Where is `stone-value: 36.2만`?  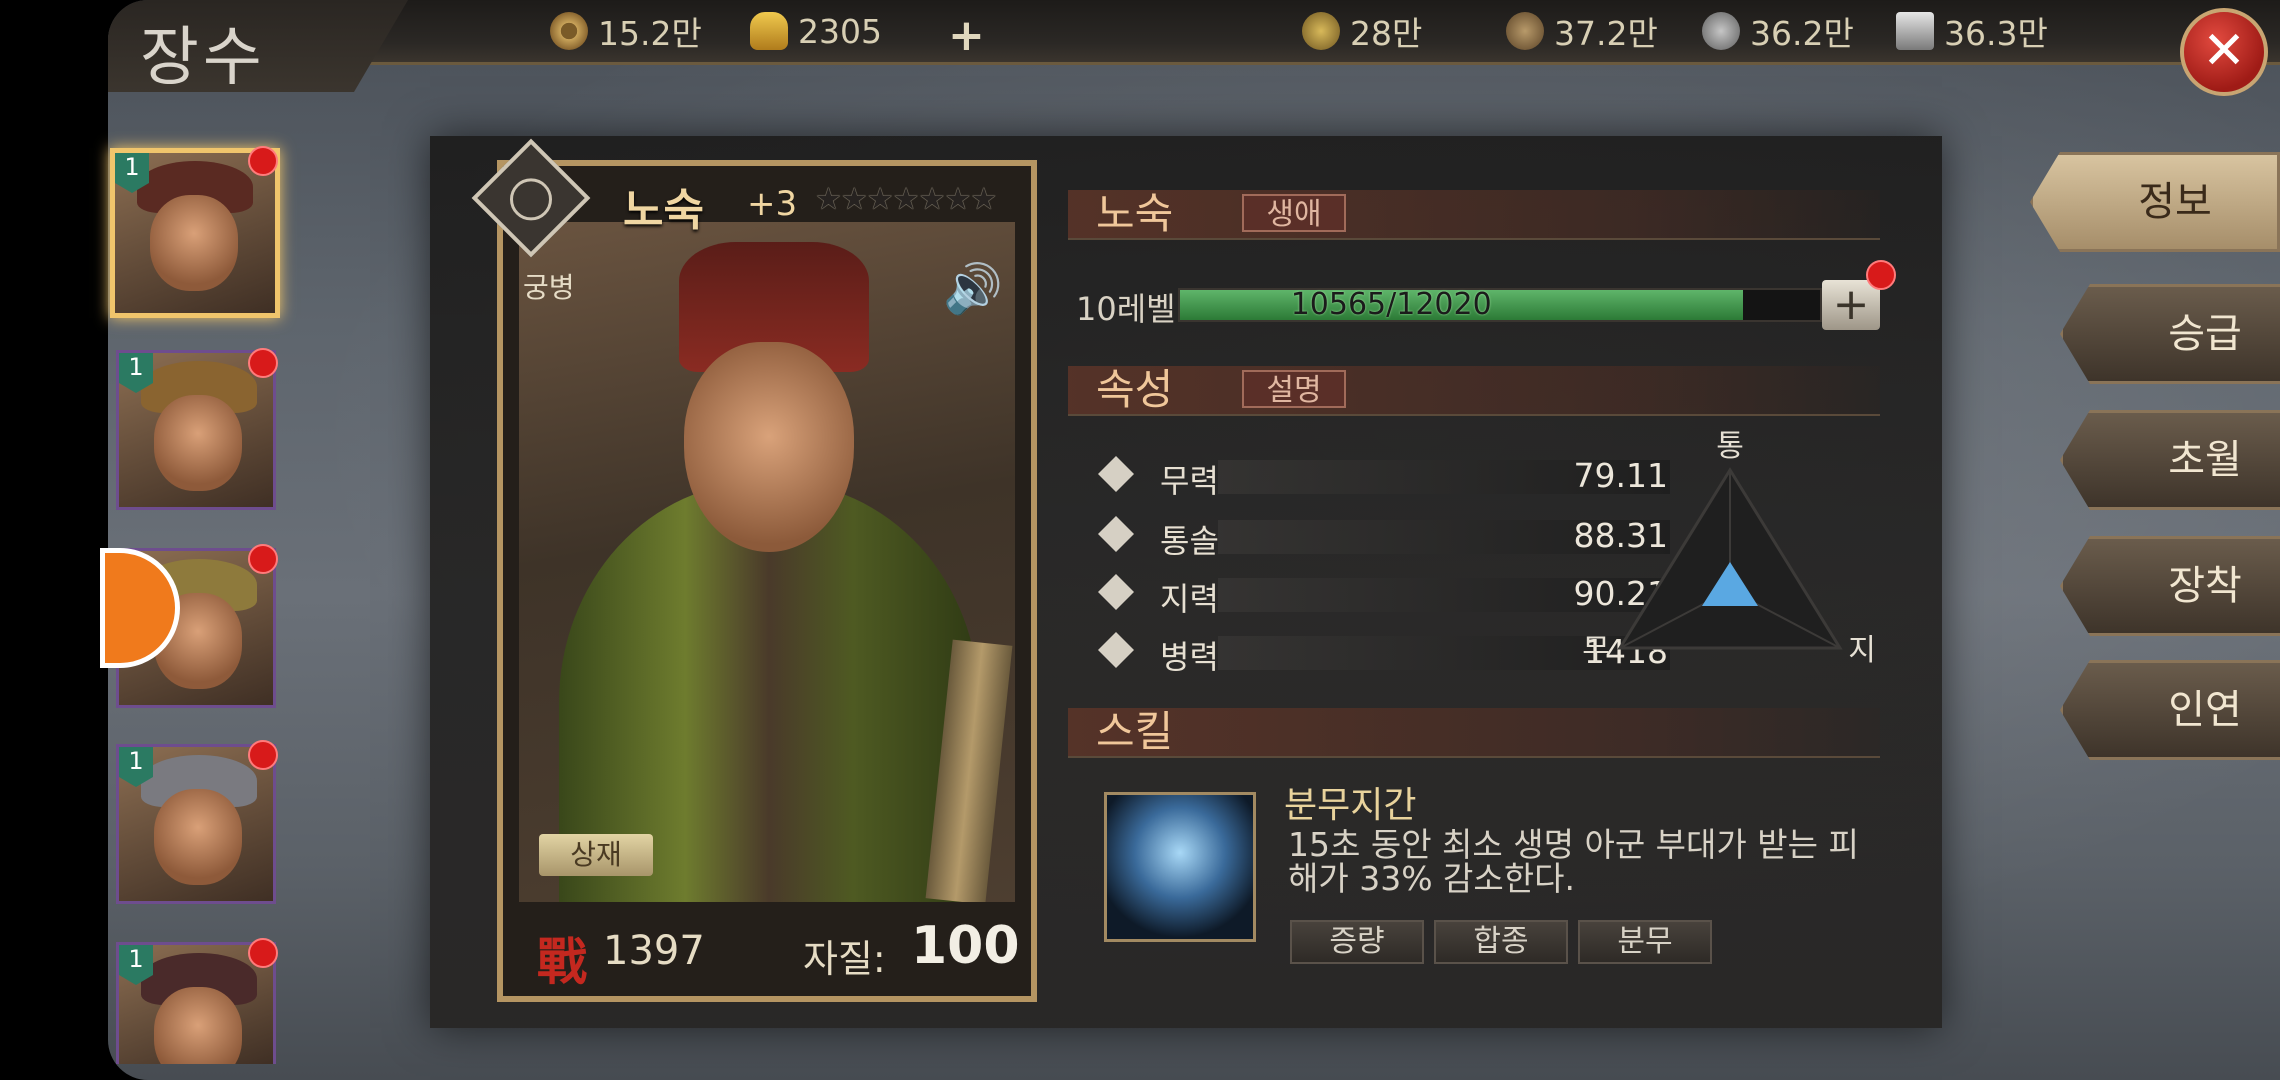 stone-value: 36.2만 is located at coordinates (1802, 33).